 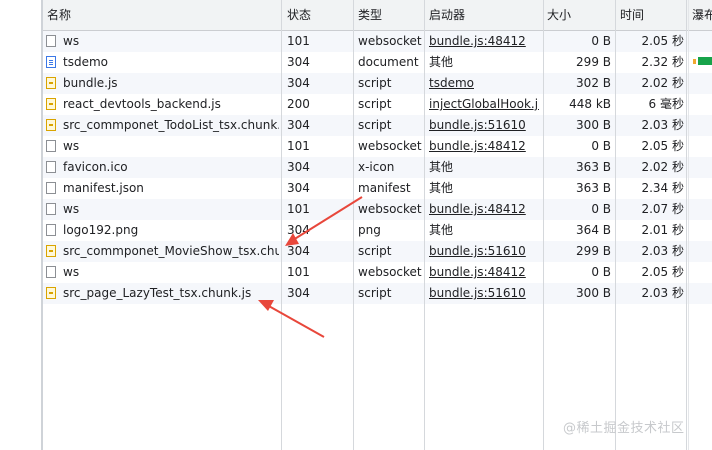 What do you see at coordinates (162, 293) in the screenshot?
I see `request-name-cell: src_page_LazyTest_tsx.chunk.js` at bounding box center [162, 293].